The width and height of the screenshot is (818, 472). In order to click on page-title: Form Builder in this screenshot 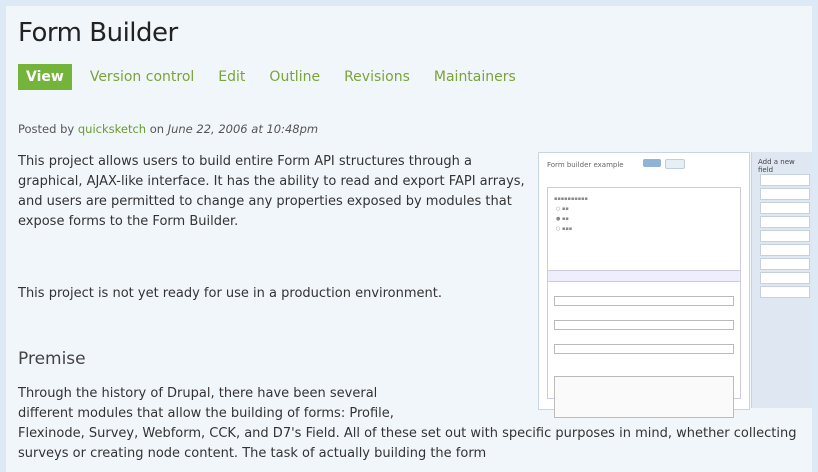, I will do `click(98, 33)`.